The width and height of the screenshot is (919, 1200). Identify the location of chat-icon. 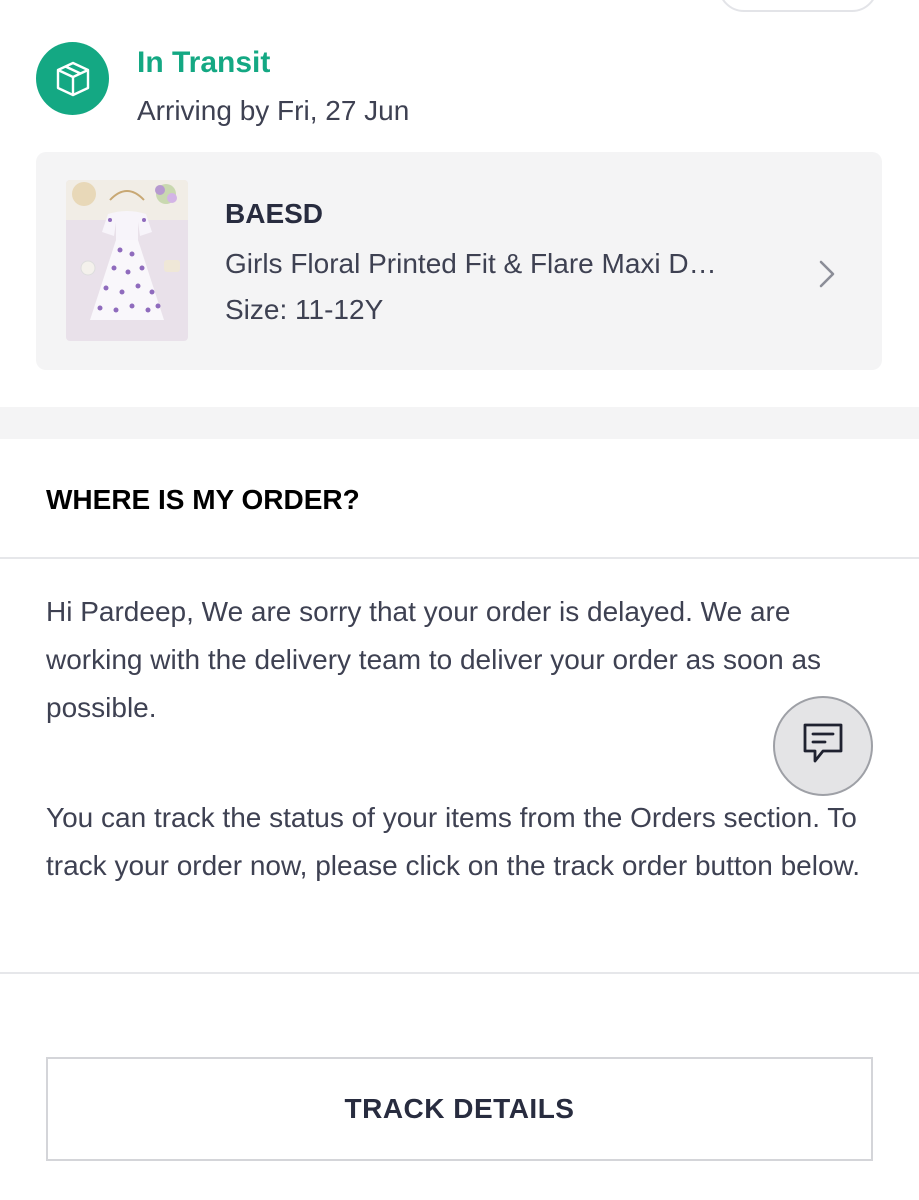
(823, 746).